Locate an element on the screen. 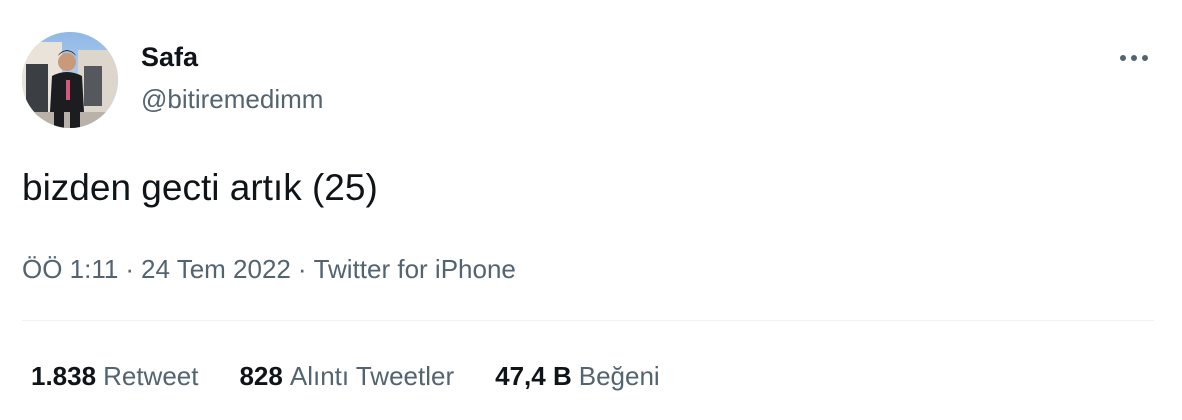  tweet-metadata: ÖÖ 1:11 · 24 Tem 2022 · Twitter for iPhone is located at coordinates (269, 269).